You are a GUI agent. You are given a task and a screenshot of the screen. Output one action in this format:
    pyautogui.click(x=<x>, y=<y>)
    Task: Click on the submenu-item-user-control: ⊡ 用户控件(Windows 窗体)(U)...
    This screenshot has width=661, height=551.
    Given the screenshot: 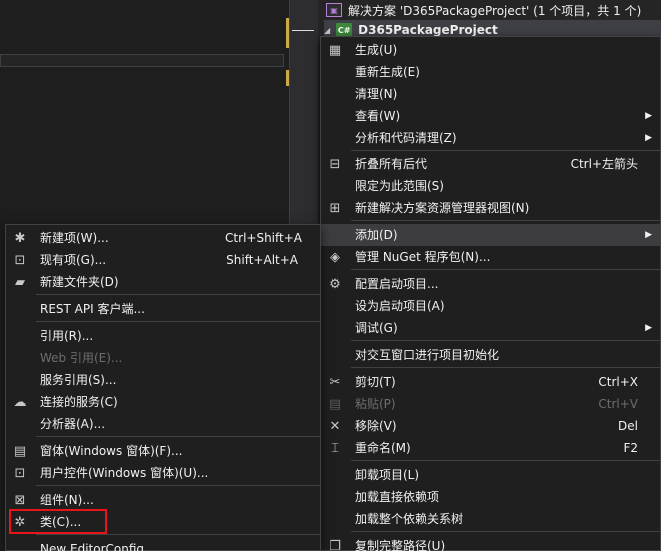 What is the action you would take?
    pyautogui.click(x=163, y=473)
    